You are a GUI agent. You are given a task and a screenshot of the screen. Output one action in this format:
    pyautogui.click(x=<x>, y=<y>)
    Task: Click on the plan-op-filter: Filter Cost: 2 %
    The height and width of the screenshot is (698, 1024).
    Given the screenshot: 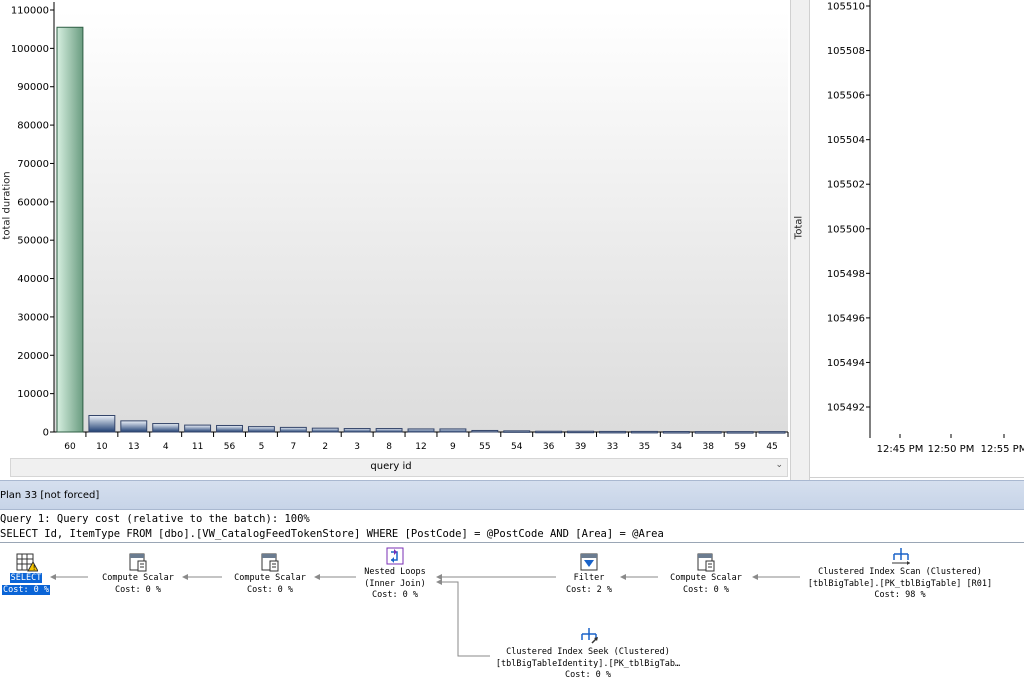 What is the action you would take?
    pyautogui.click(x=589, y=574)
    